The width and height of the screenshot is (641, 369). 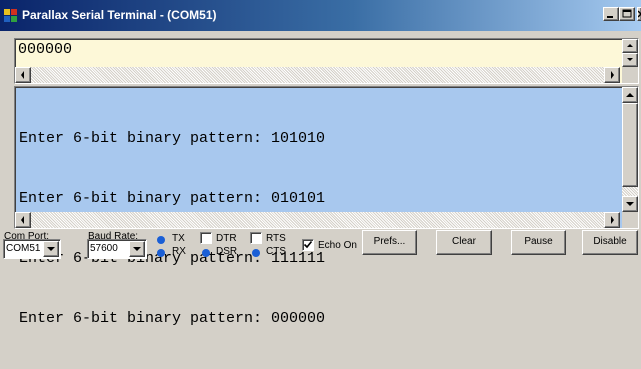 I want to click on transmit-scroll-left-button, so click(x=23, y=75).